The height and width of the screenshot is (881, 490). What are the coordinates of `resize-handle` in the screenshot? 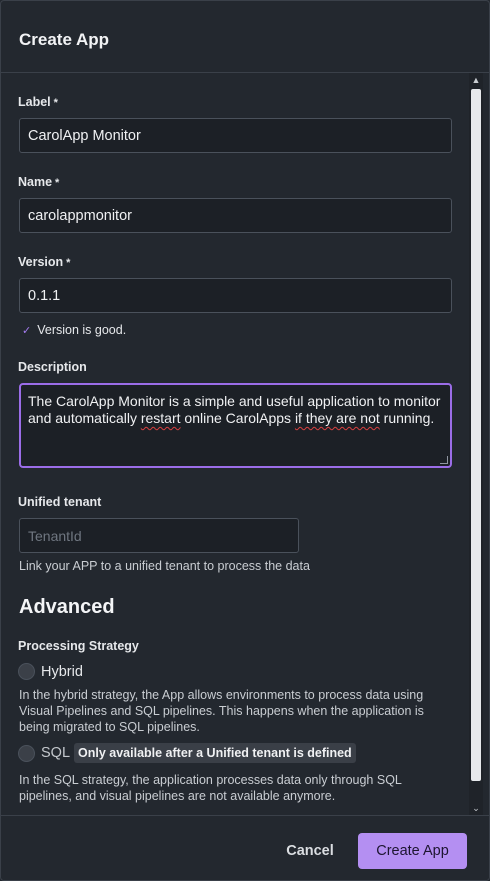 It's located at (444, 460).